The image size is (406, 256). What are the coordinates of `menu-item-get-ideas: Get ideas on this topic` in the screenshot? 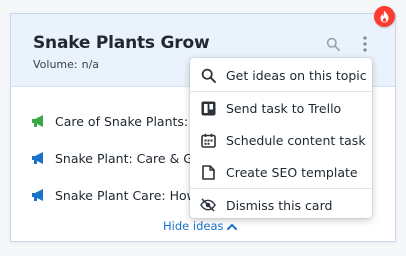 It's located at (281, 75).